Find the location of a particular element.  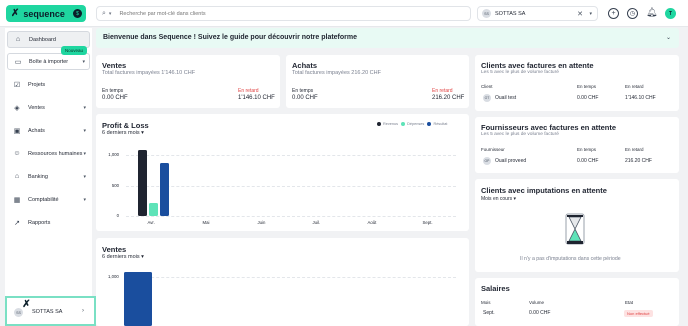

user-avatar: T is located at coordinates (670, 13).